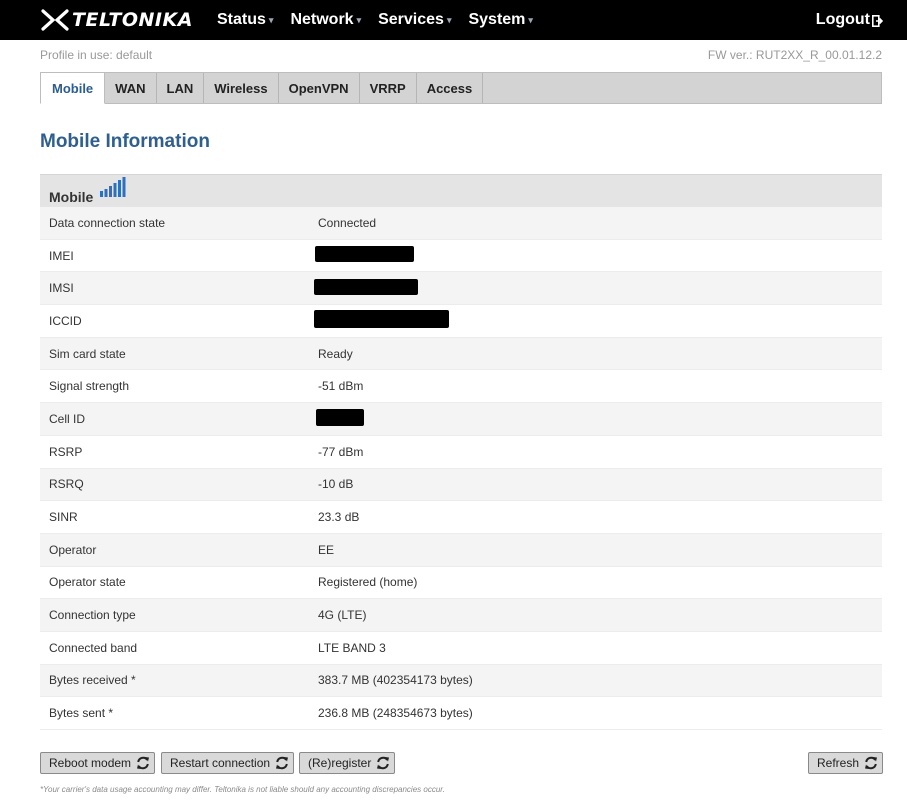 The height and width of the screenshot is (800, 907). I want to click on page-title: Mobile Information, so click(125, 141).